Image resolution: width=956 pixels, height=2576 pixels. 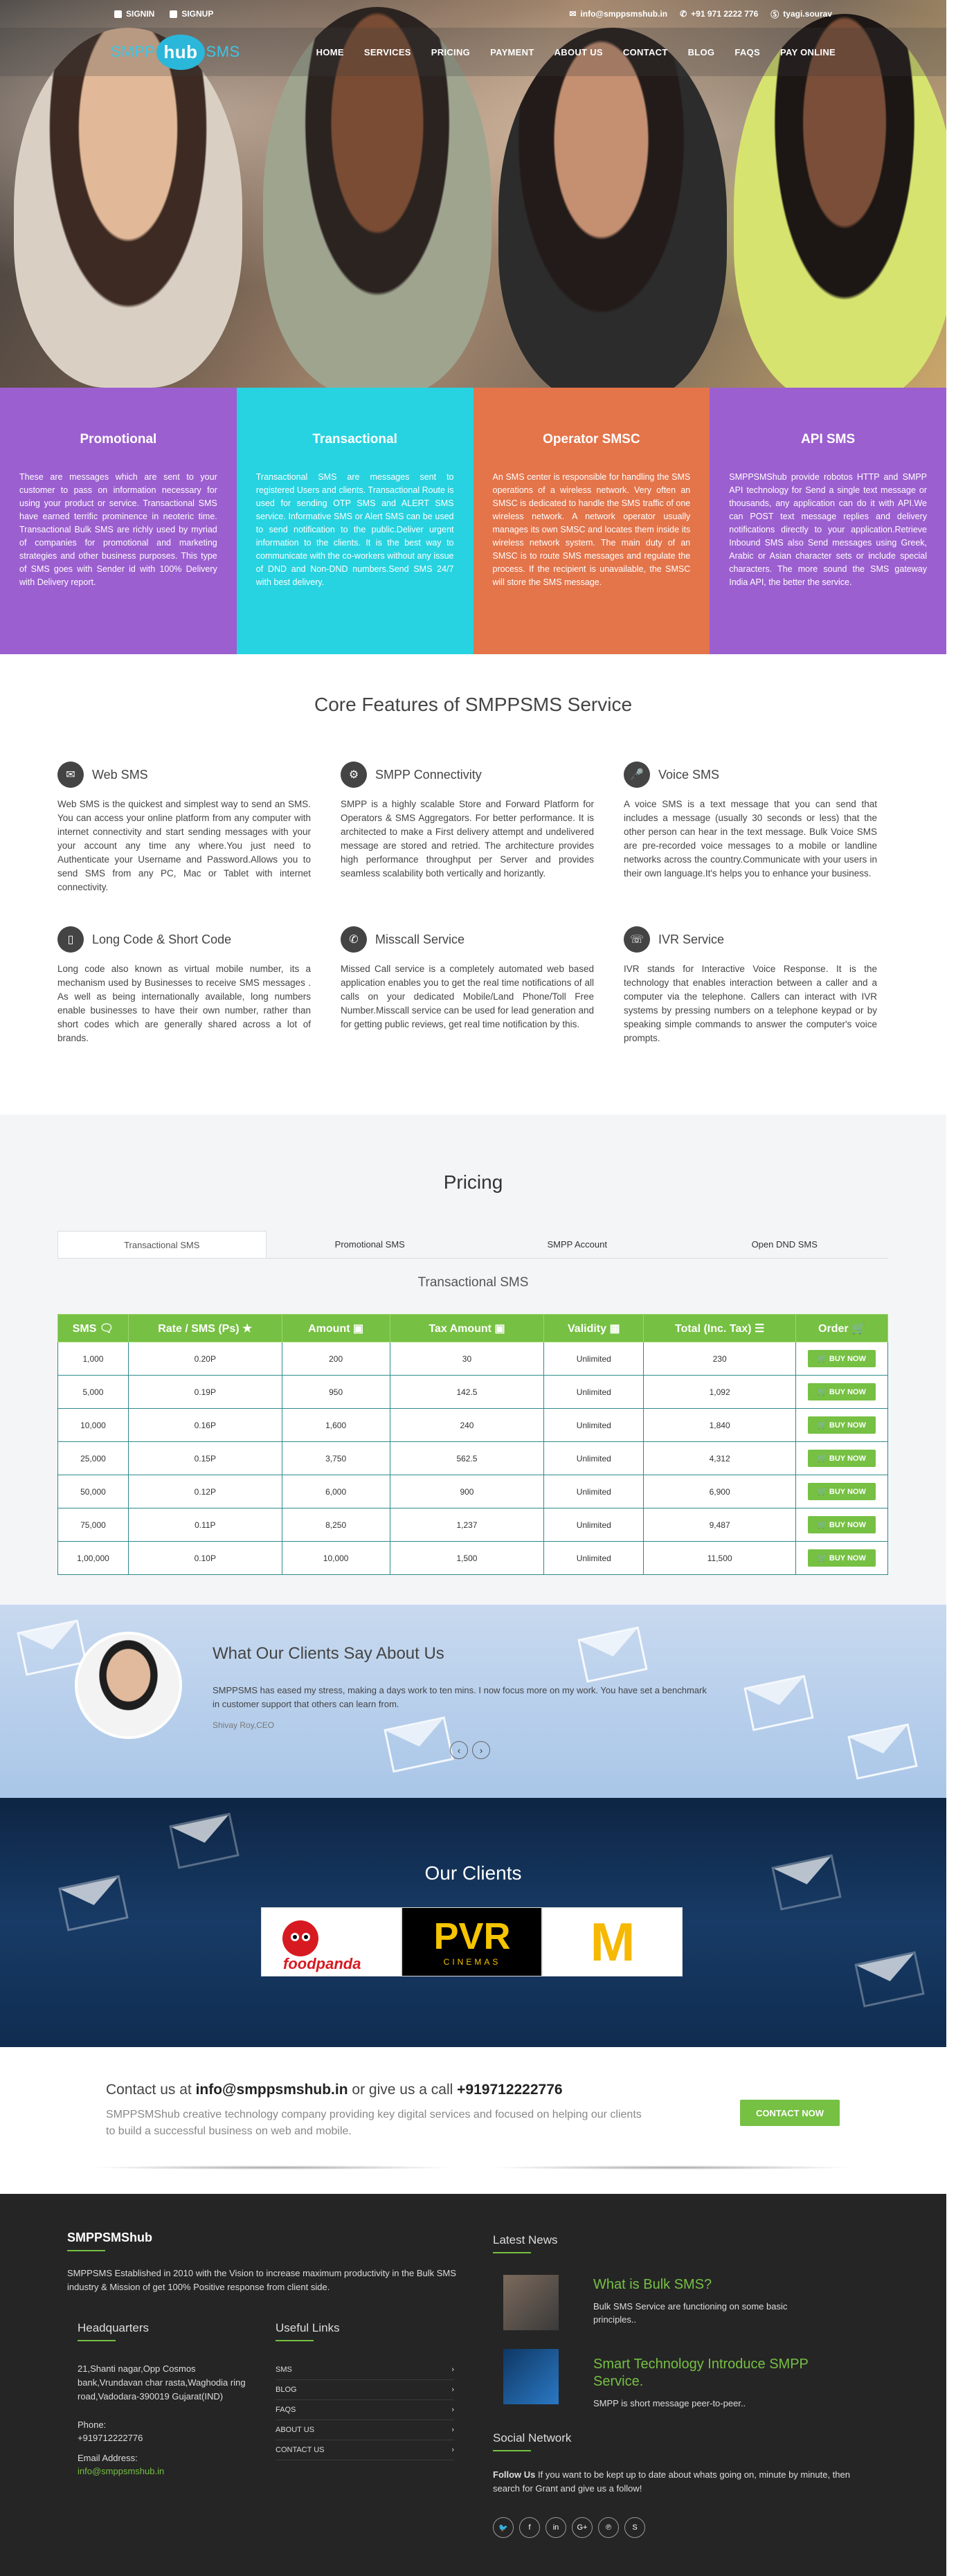 What do you see at coordinates (365, 2450) in the screenshot?
I see `link-contact-us: CONTACT US ›` at bounding box center [365, 2450].